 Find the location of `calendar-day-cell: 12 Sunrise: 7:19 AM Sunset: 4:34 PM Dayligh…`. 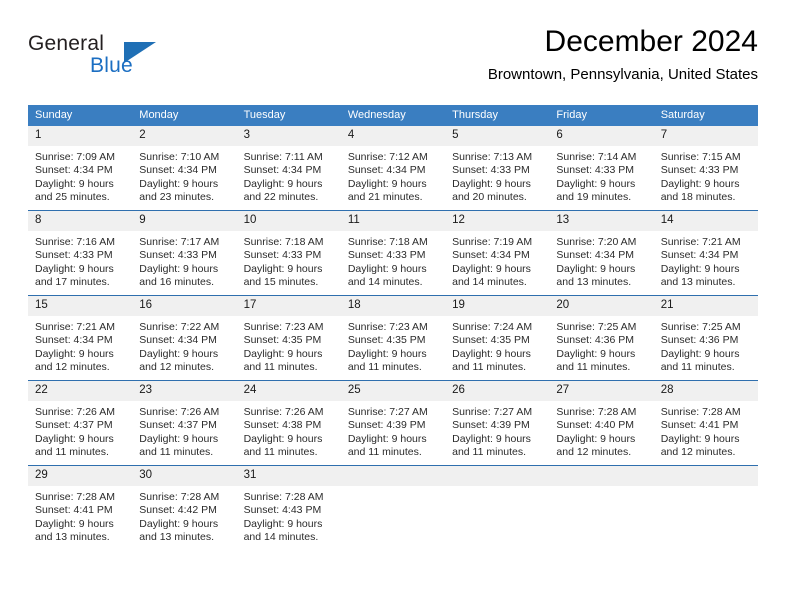

calendar-day-cell: 12 Sunrise: 7:19 AM Sunset: 4:34 PM Dayligh… is located at coordinates (497, 253).